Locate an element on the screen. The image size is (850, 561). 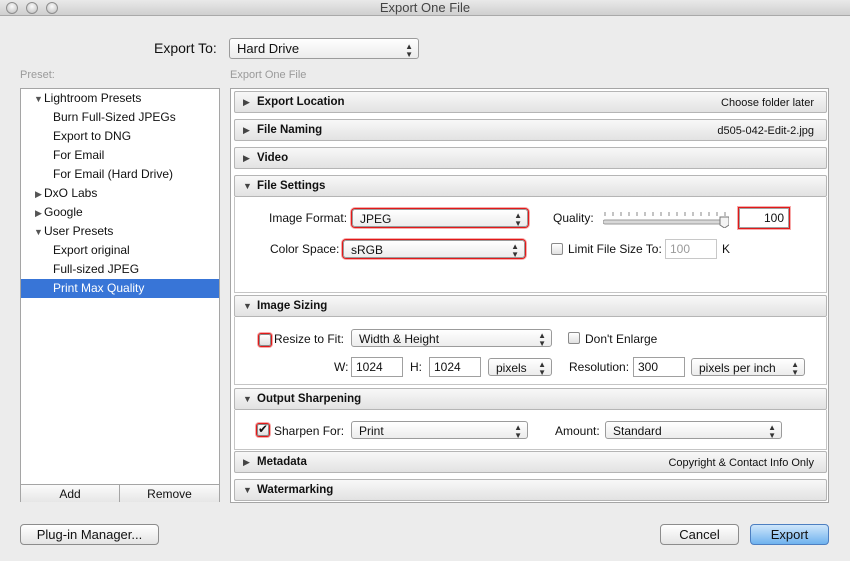
quality-label: Quality: is located at coordinates (573, 218).